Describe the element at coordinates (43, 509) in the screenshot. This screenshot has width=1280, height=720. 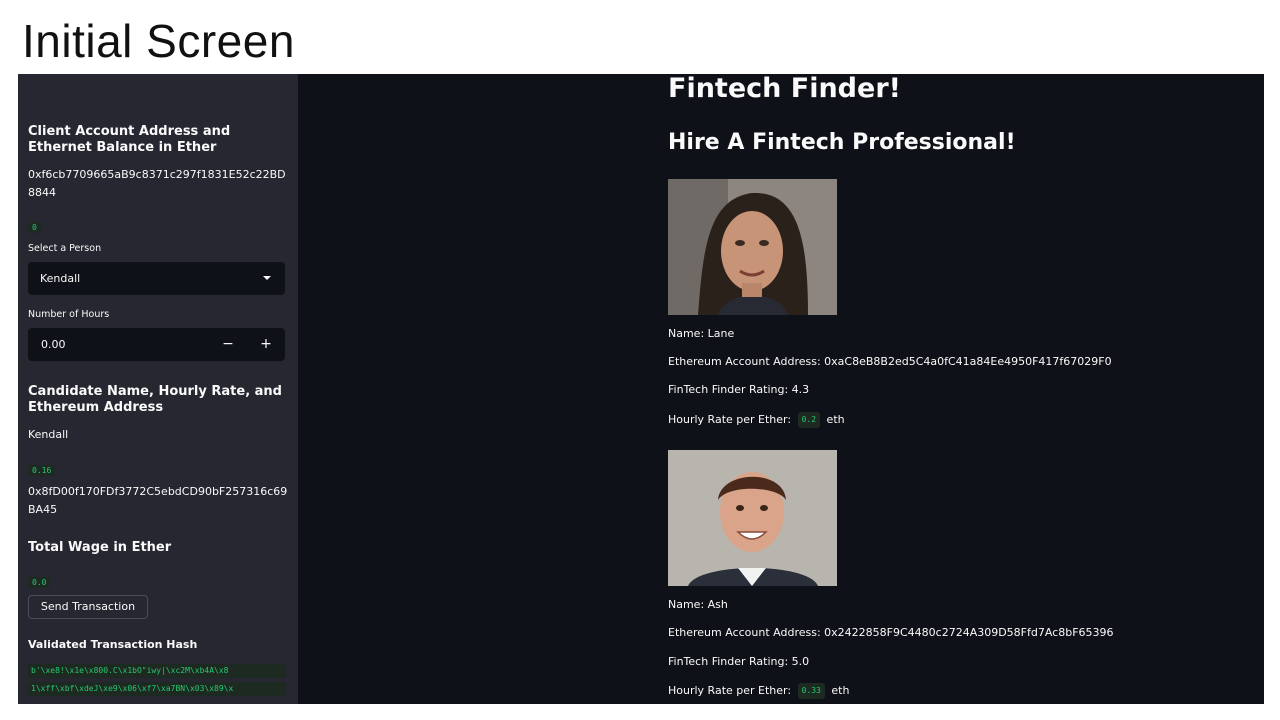
I see `candidate-address-line2: BA45` at that location.